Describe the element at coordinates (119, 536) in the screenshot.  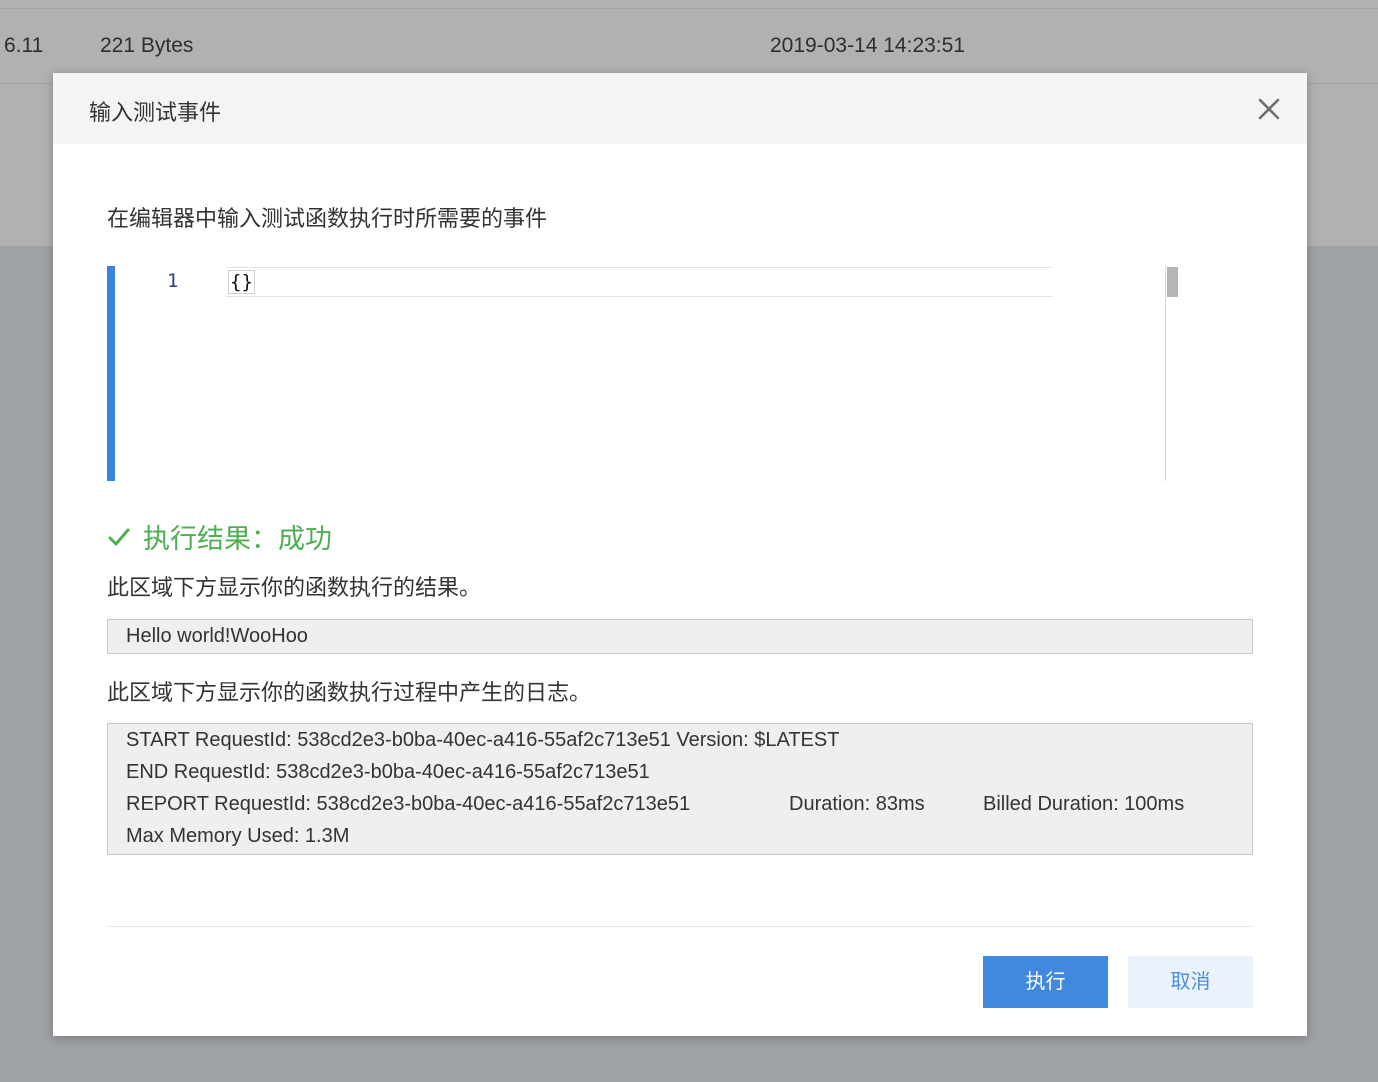
I see `check-icon` at that location.